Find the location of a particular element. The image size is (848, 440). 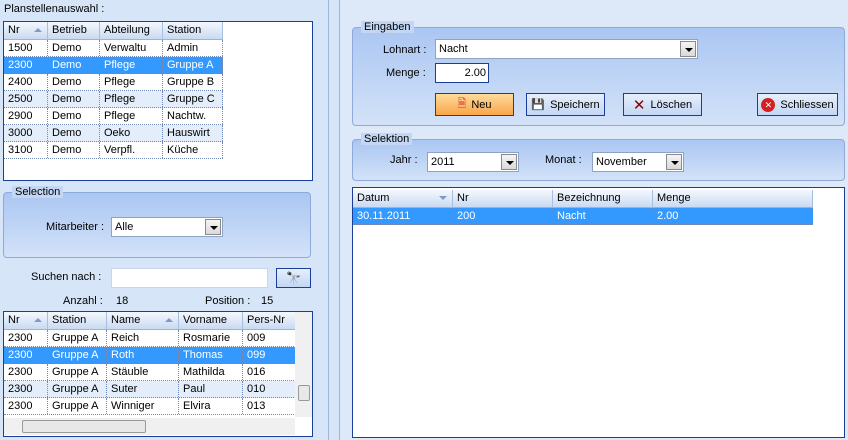

column-header: Datum is located at coordinates (403, 198).